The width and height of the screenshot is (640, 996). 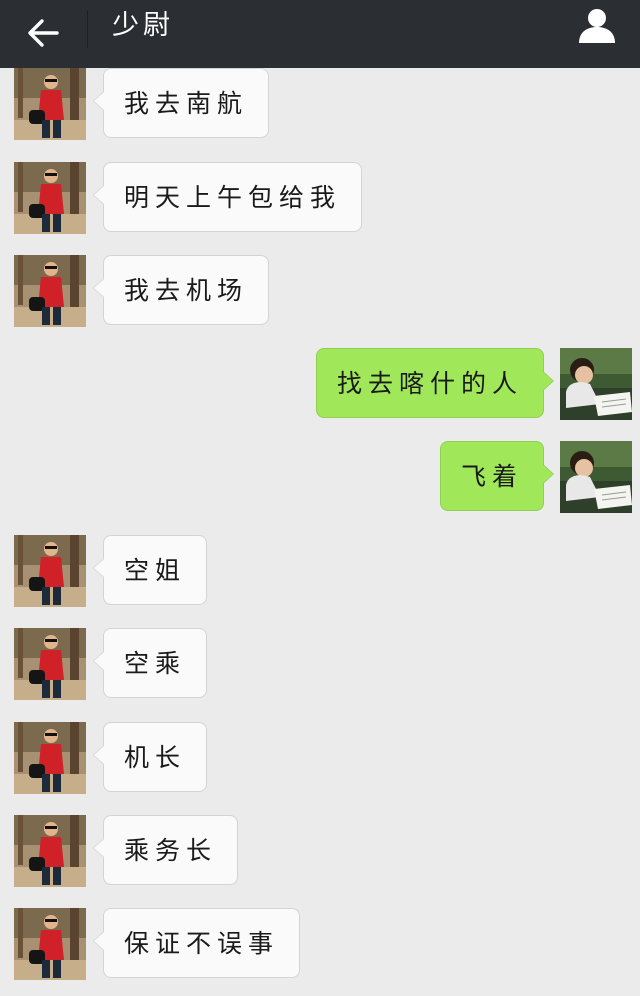 What do you see at coordinates (320, 664) in the screenshot?
I see `message-row: 空乘` at bounding box center [320, 664].